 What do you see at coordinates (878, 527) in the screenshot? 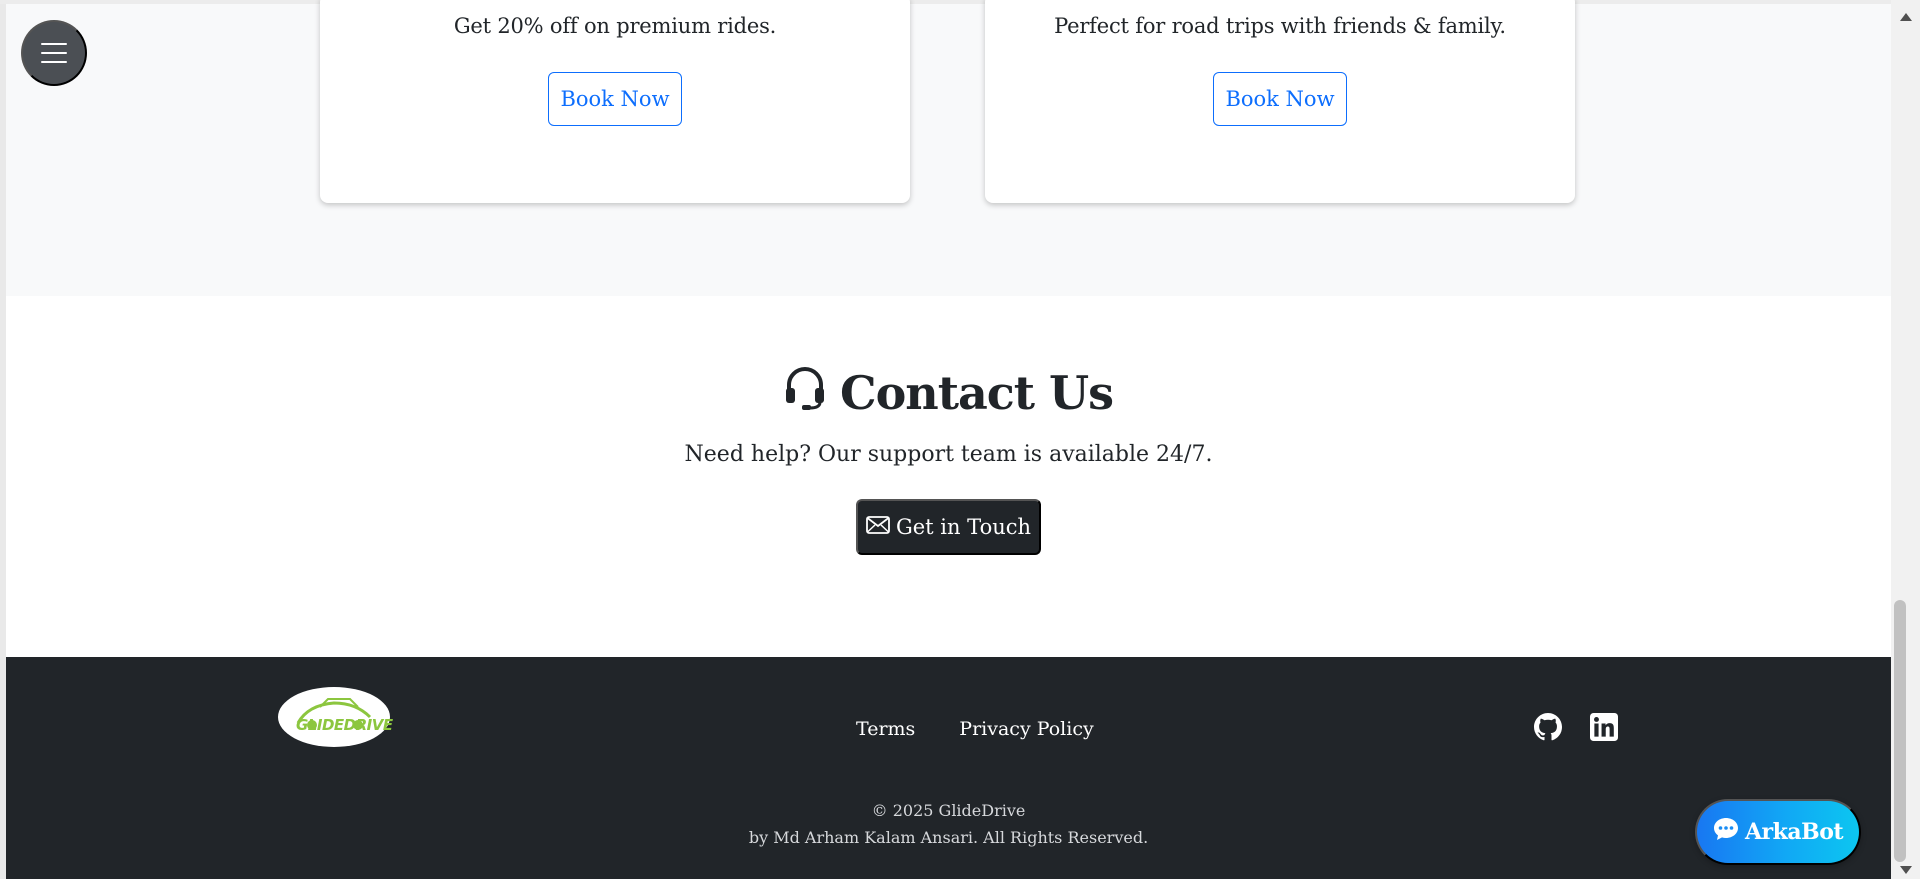
I see `envelope-icon` at bounding box center [878, 527].